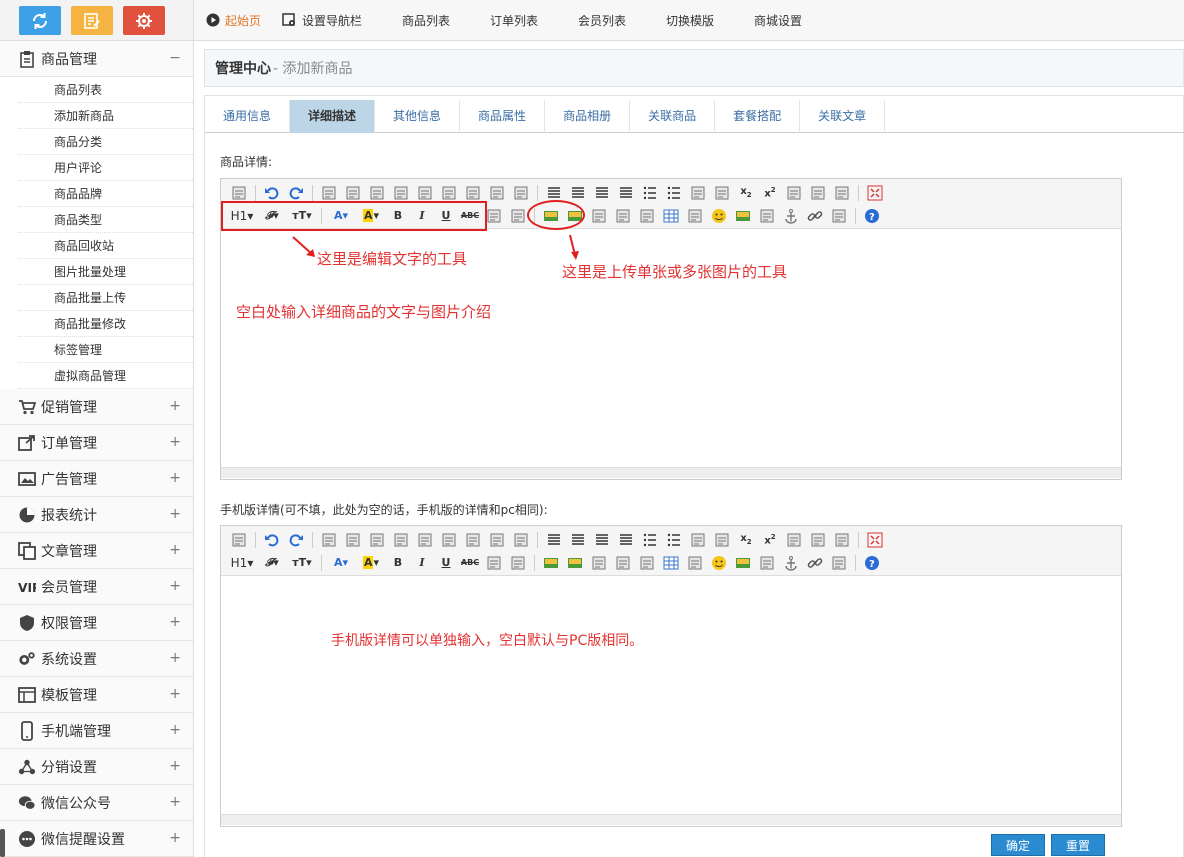  I want to click on help-icon: ?, so click(872, 563).